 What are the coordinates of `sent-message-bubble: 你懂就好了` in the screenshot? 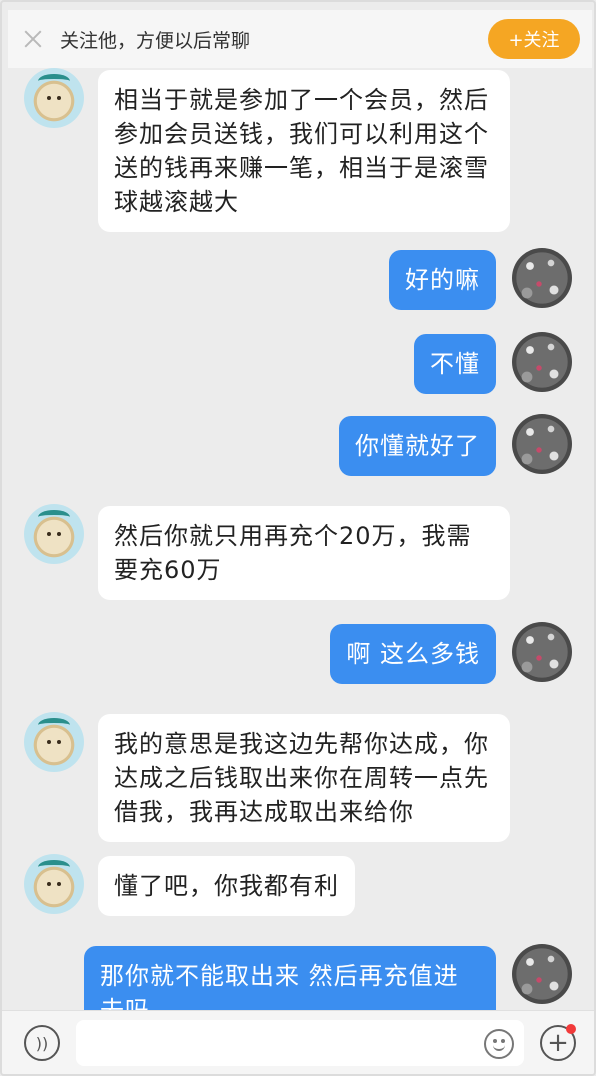 It's located at (417, 446).